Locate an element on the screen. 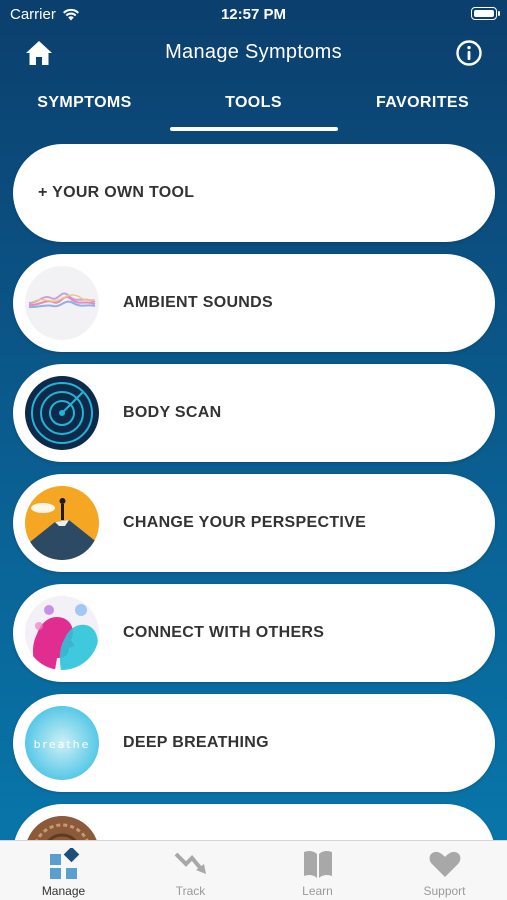  bottom-tab-bar: Manage Track Learn Support is located at coordinates (253, 870).